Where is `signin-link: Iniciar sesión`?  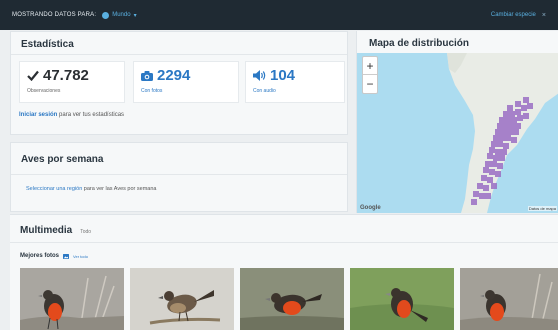 signin-link: Iniciar sesión is located at coordinates (38, 115).